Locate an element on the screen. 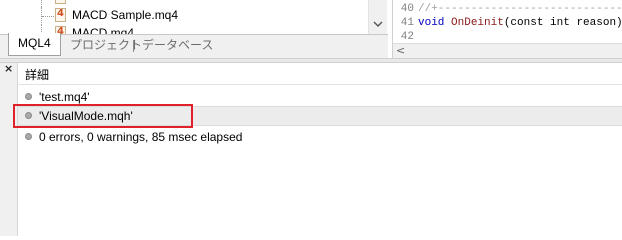 This screenshot has width=622, height=240. navigator-tab-bar: MQL4 プロジェクト データベース is located at coordinates (194, 45).